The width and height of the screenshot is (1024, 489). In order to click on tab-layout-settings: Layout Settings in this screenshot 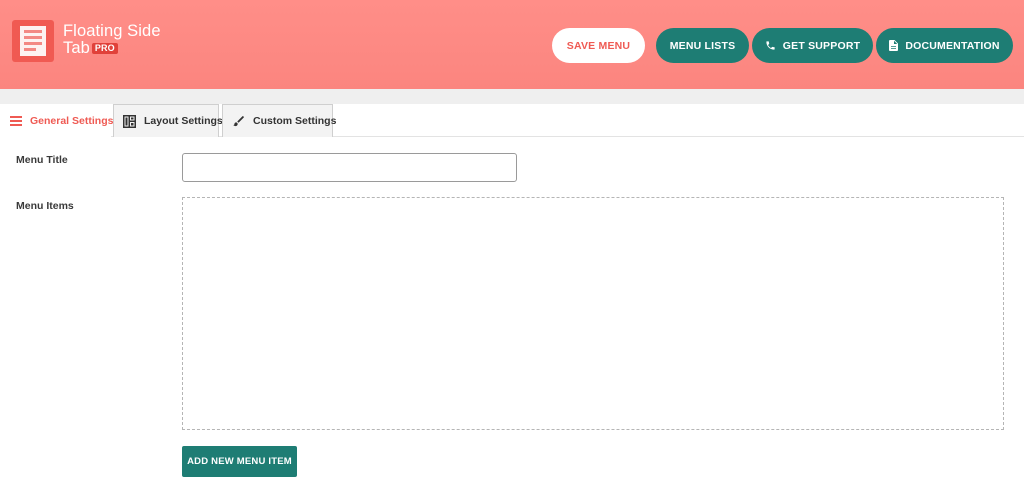, I will do `click(168, 120)`.